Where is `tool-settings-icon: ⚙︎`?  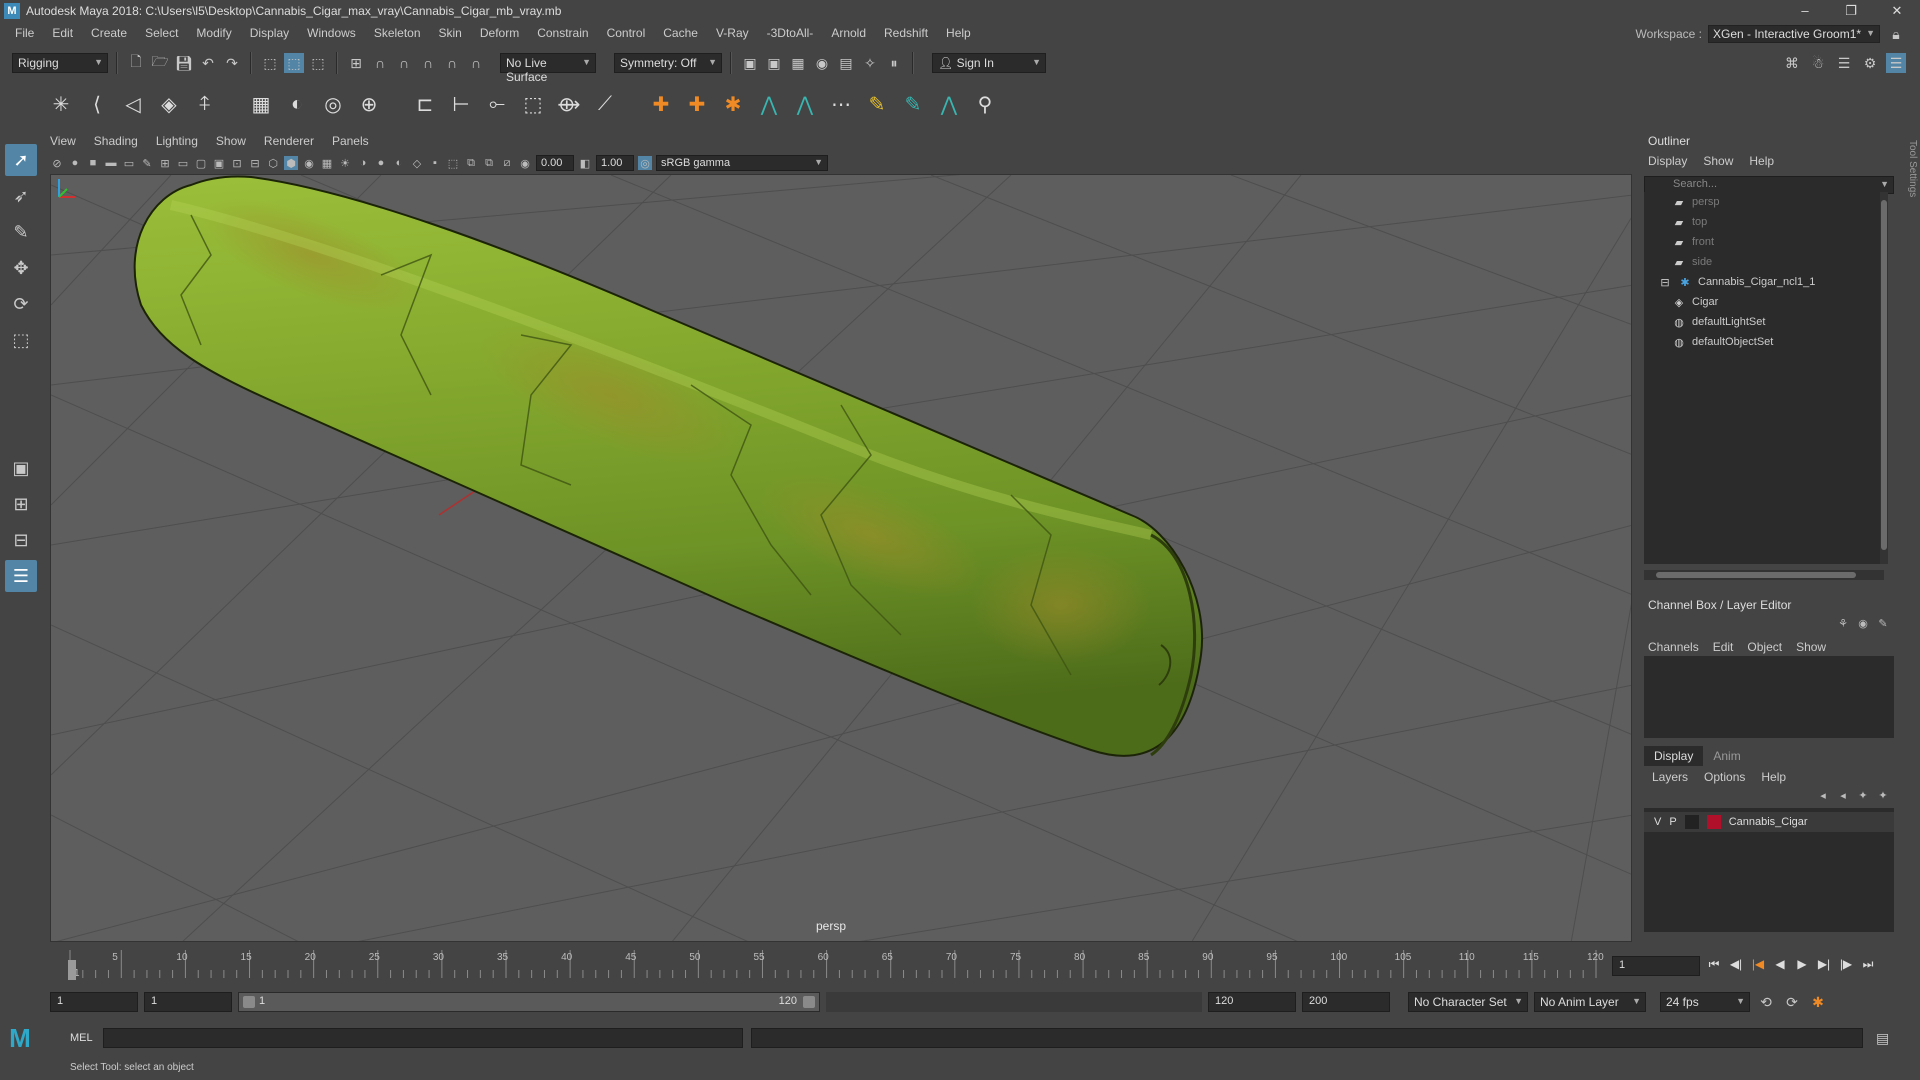
tool-settings-icon: ⚙︎ is located at coordinates (1870, 63).